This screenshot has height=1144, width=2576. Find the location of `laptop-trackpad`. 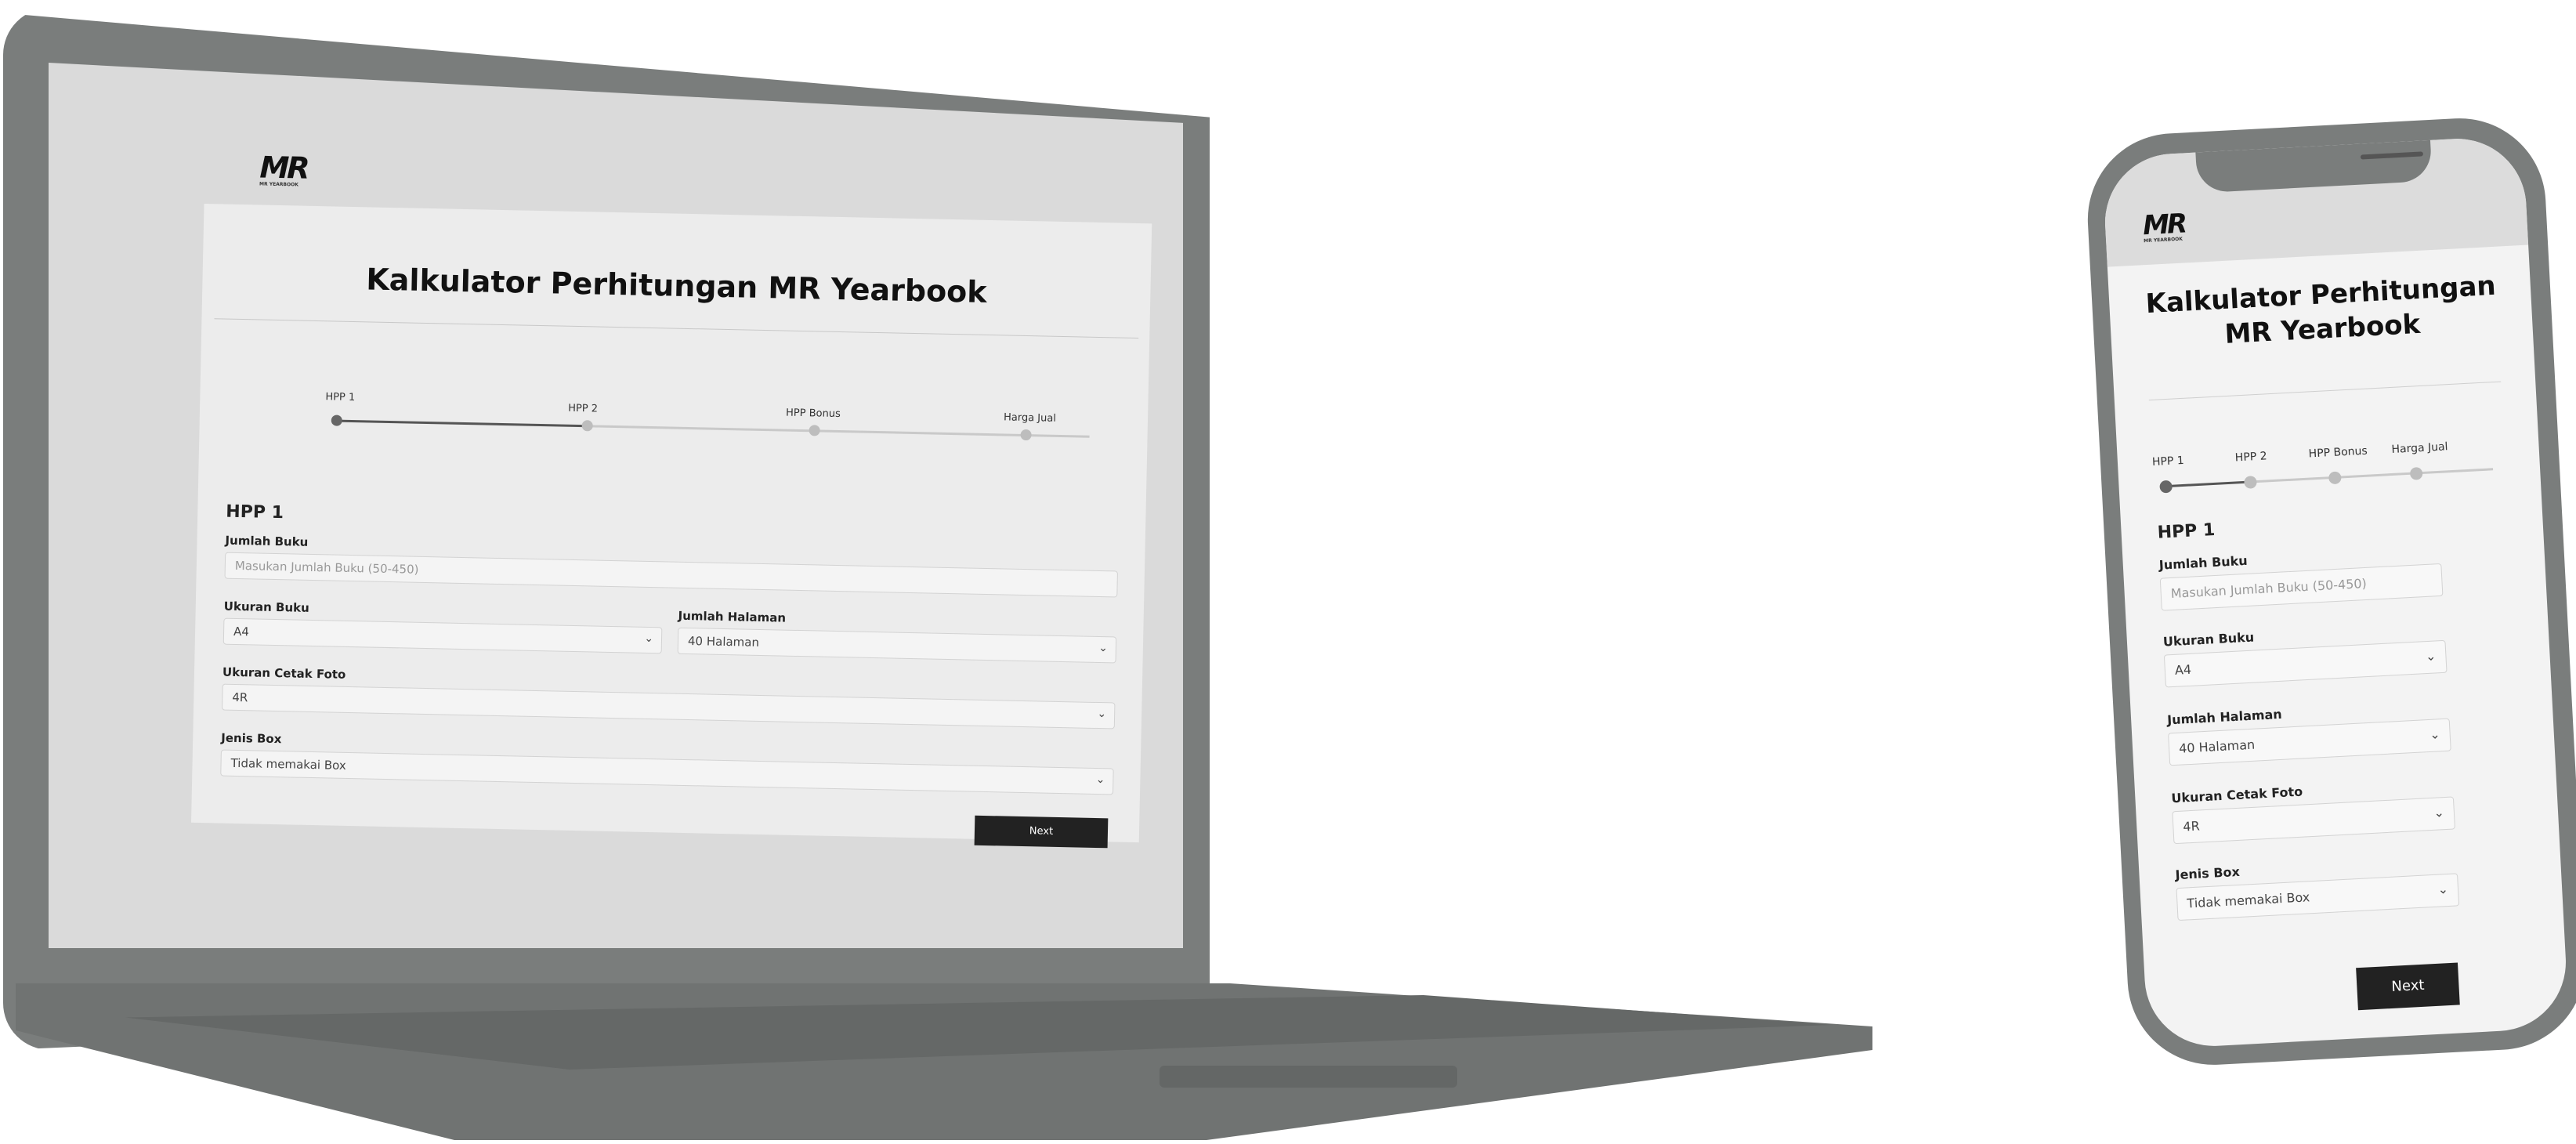

laptop-trackpad is located at coordinates (1308, 1077).